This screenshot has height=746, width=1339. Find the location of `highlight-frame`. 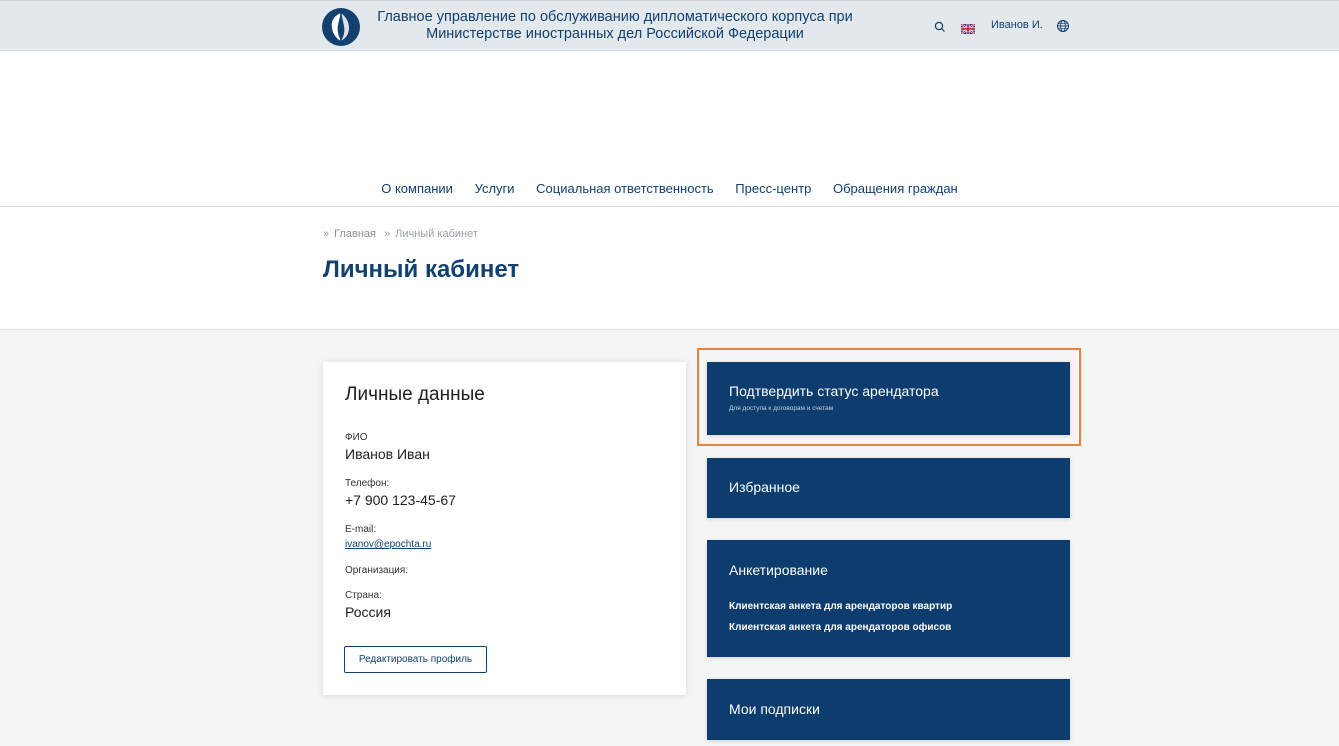

highlight-frame is located at coordinates (889, 397).